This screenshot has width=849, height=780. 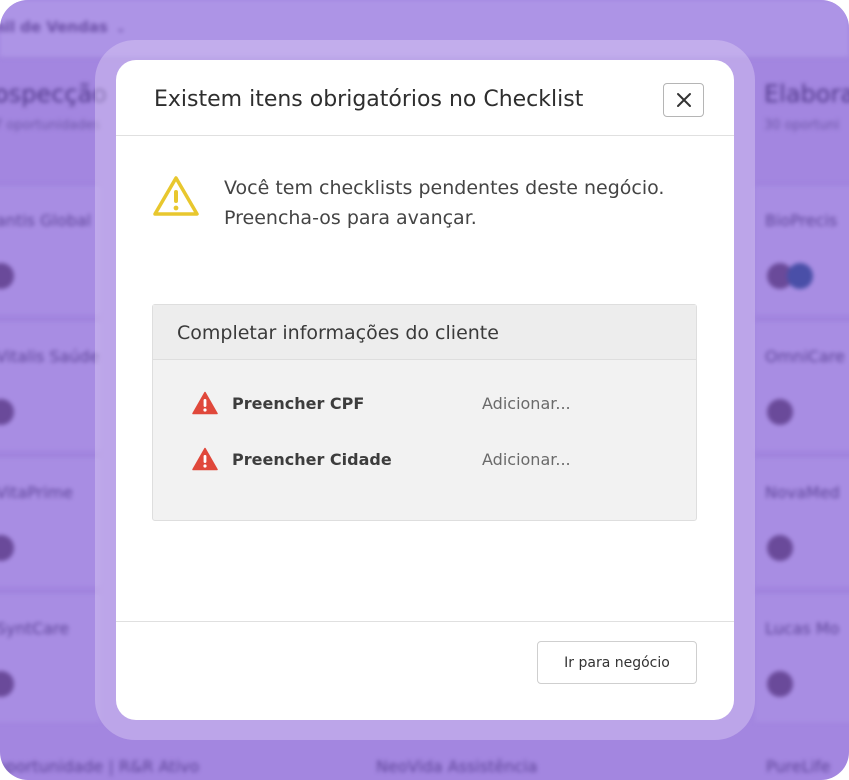 I want to click on deal-card-name: Lucas Mo, so click(x=802, y=628).